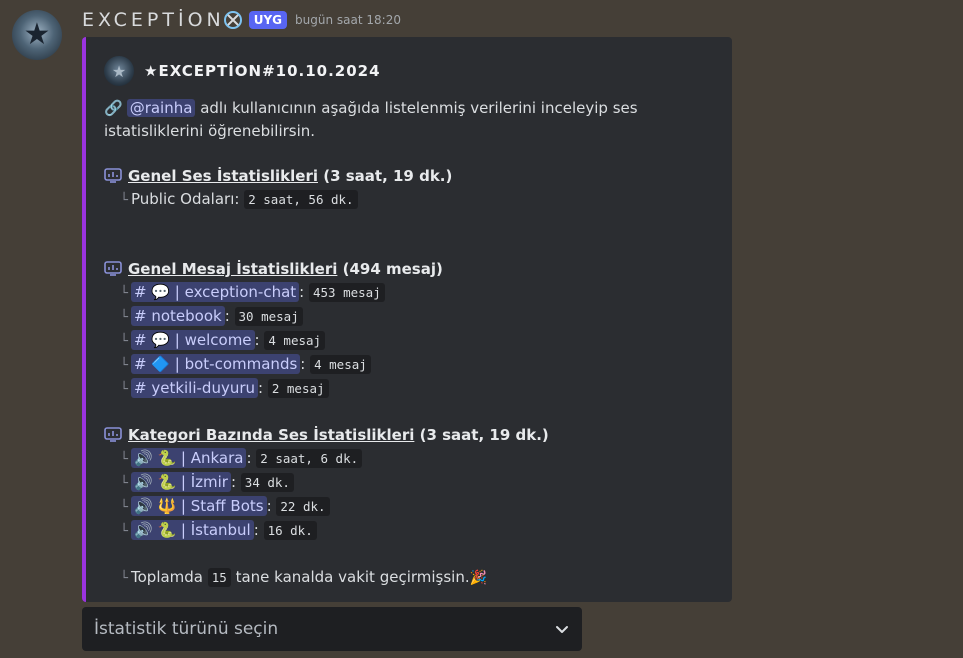 This screenshot has width=963, height=658. I want to click on author-avatar: ★, so click(37, 35).